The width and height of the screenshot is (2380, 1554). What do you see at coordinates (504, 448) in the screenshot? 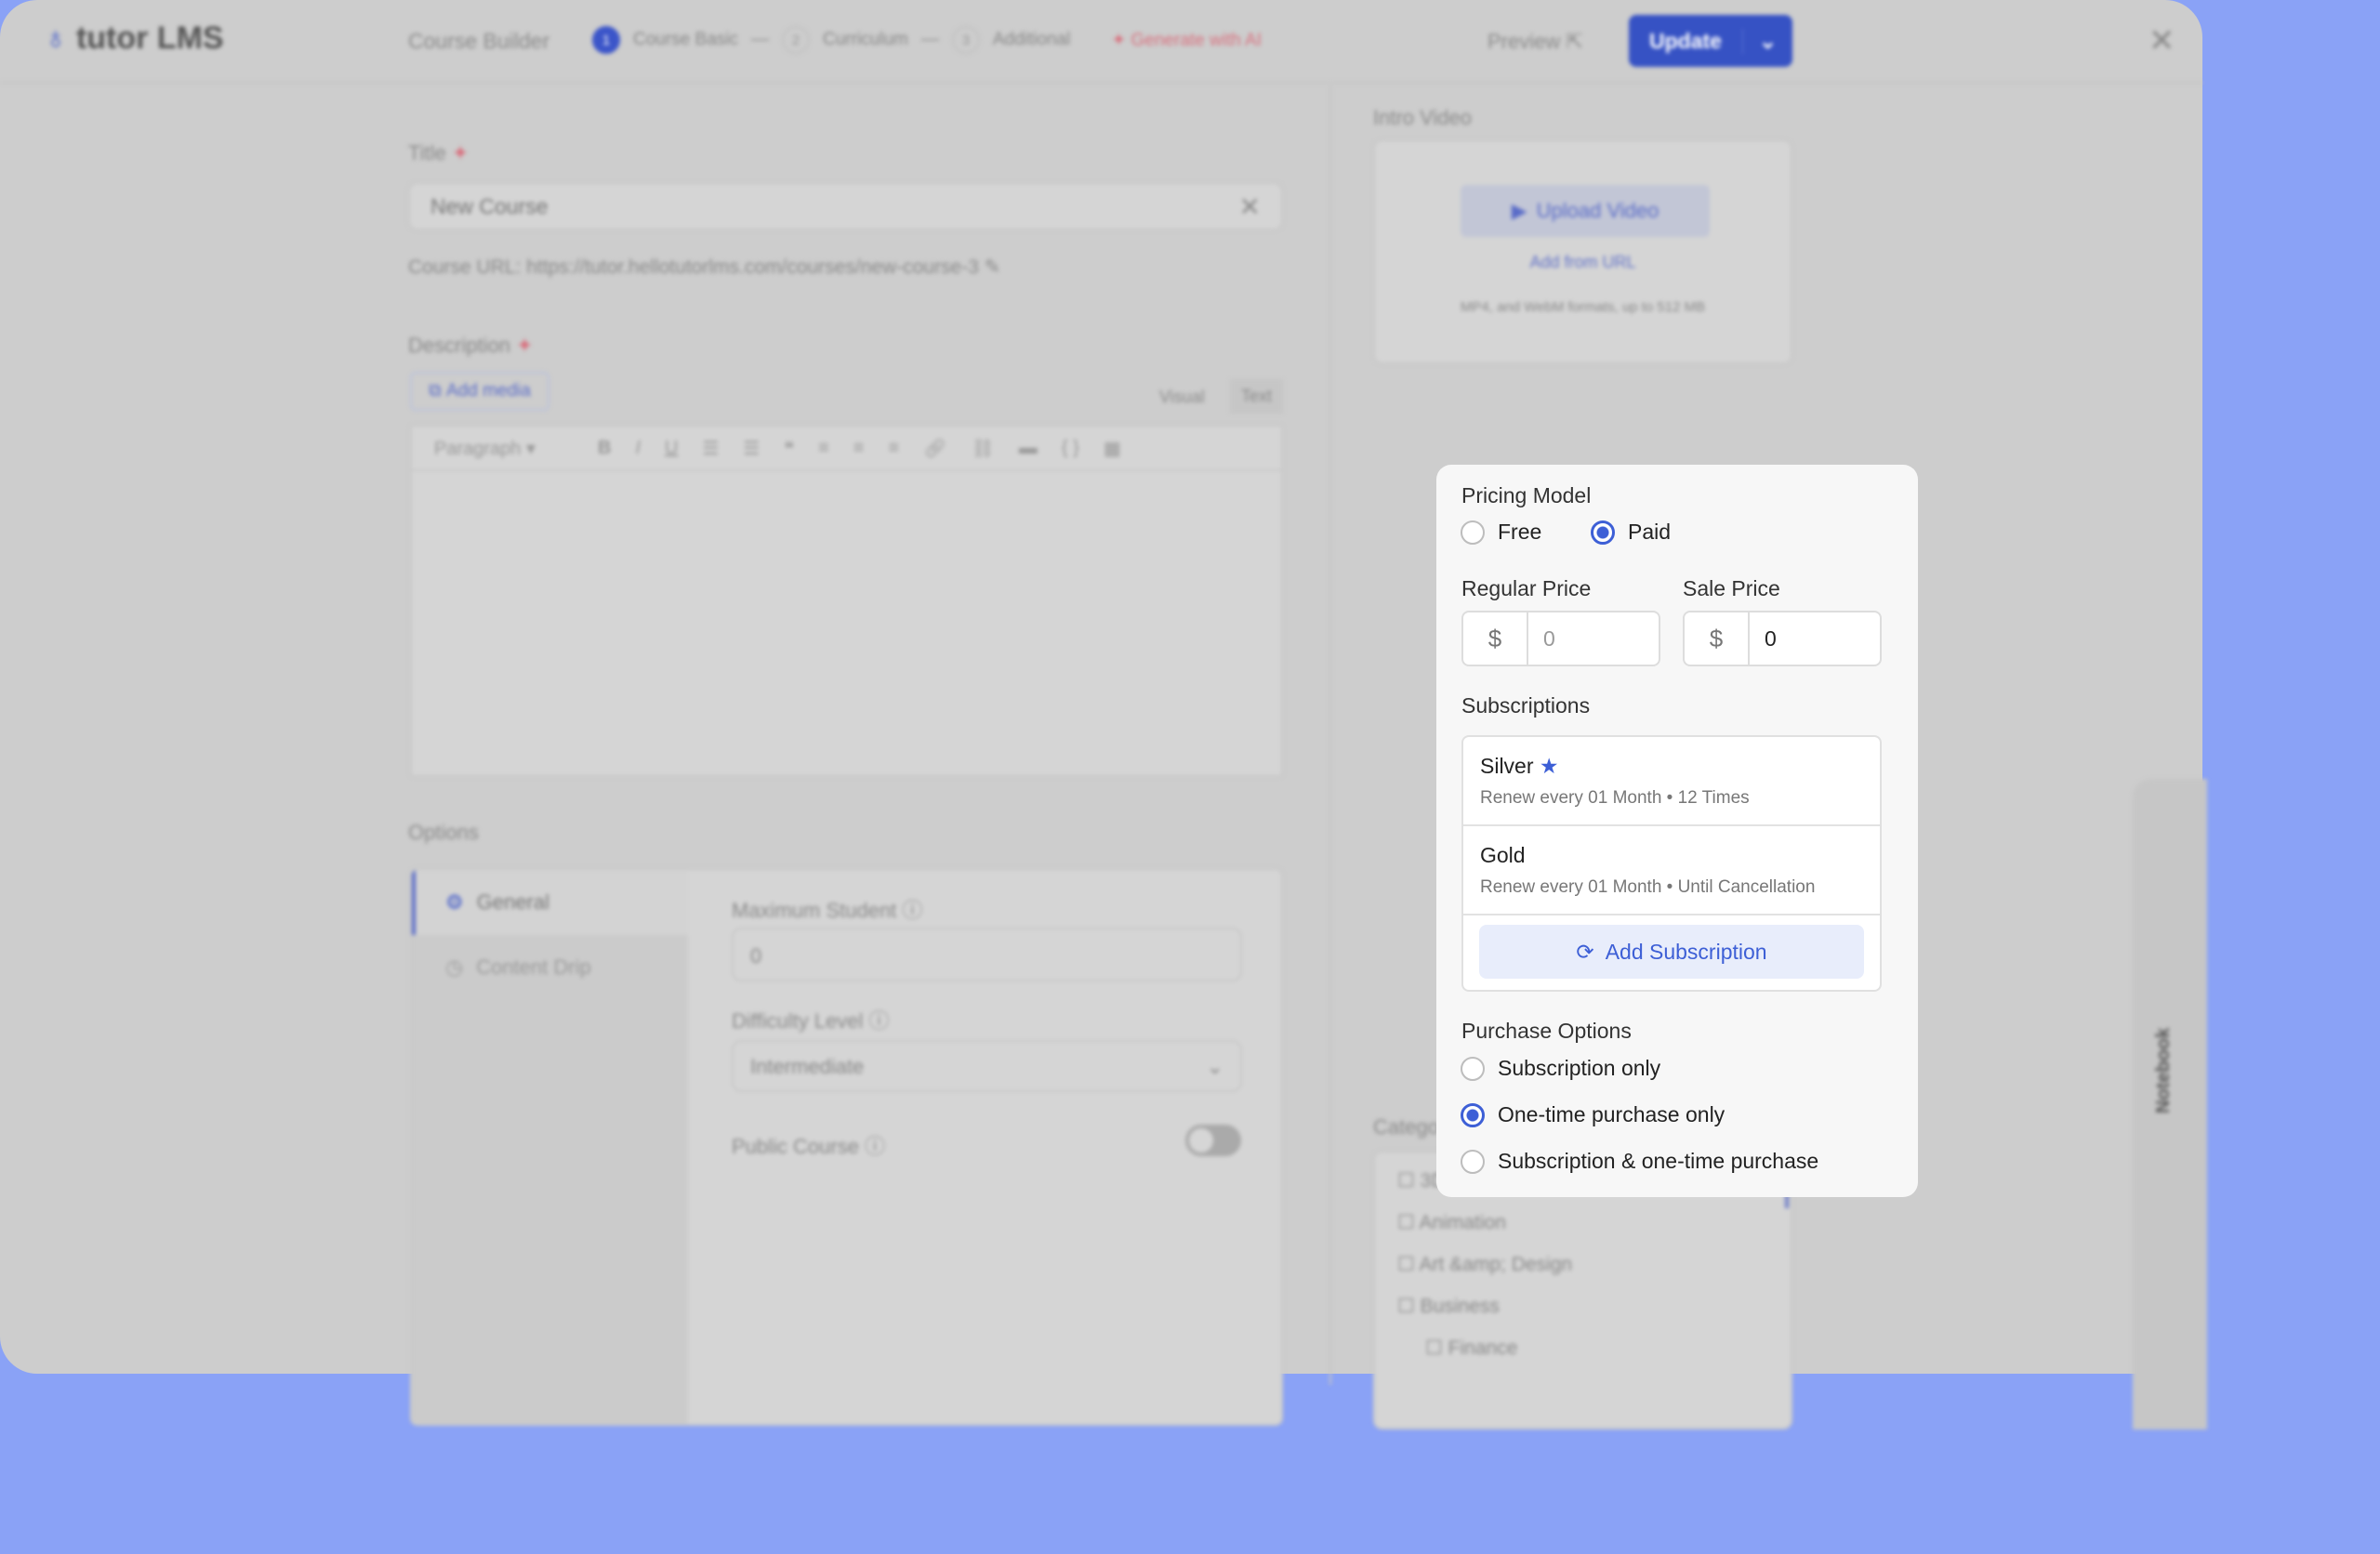
I see `format-select: Paragraph ▾` at bounding box center [504, 448].